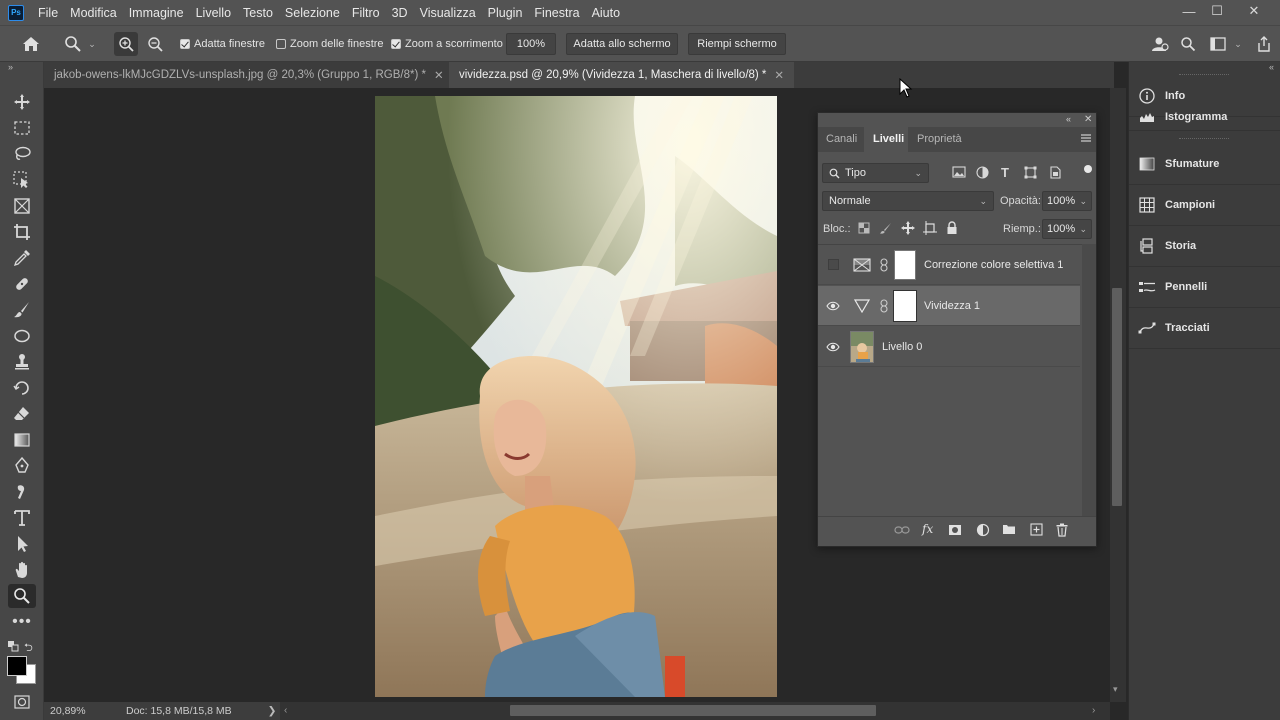 This screenshot has width=1280, height=720. I want to click on link-chain-icon, so click(884, 264).